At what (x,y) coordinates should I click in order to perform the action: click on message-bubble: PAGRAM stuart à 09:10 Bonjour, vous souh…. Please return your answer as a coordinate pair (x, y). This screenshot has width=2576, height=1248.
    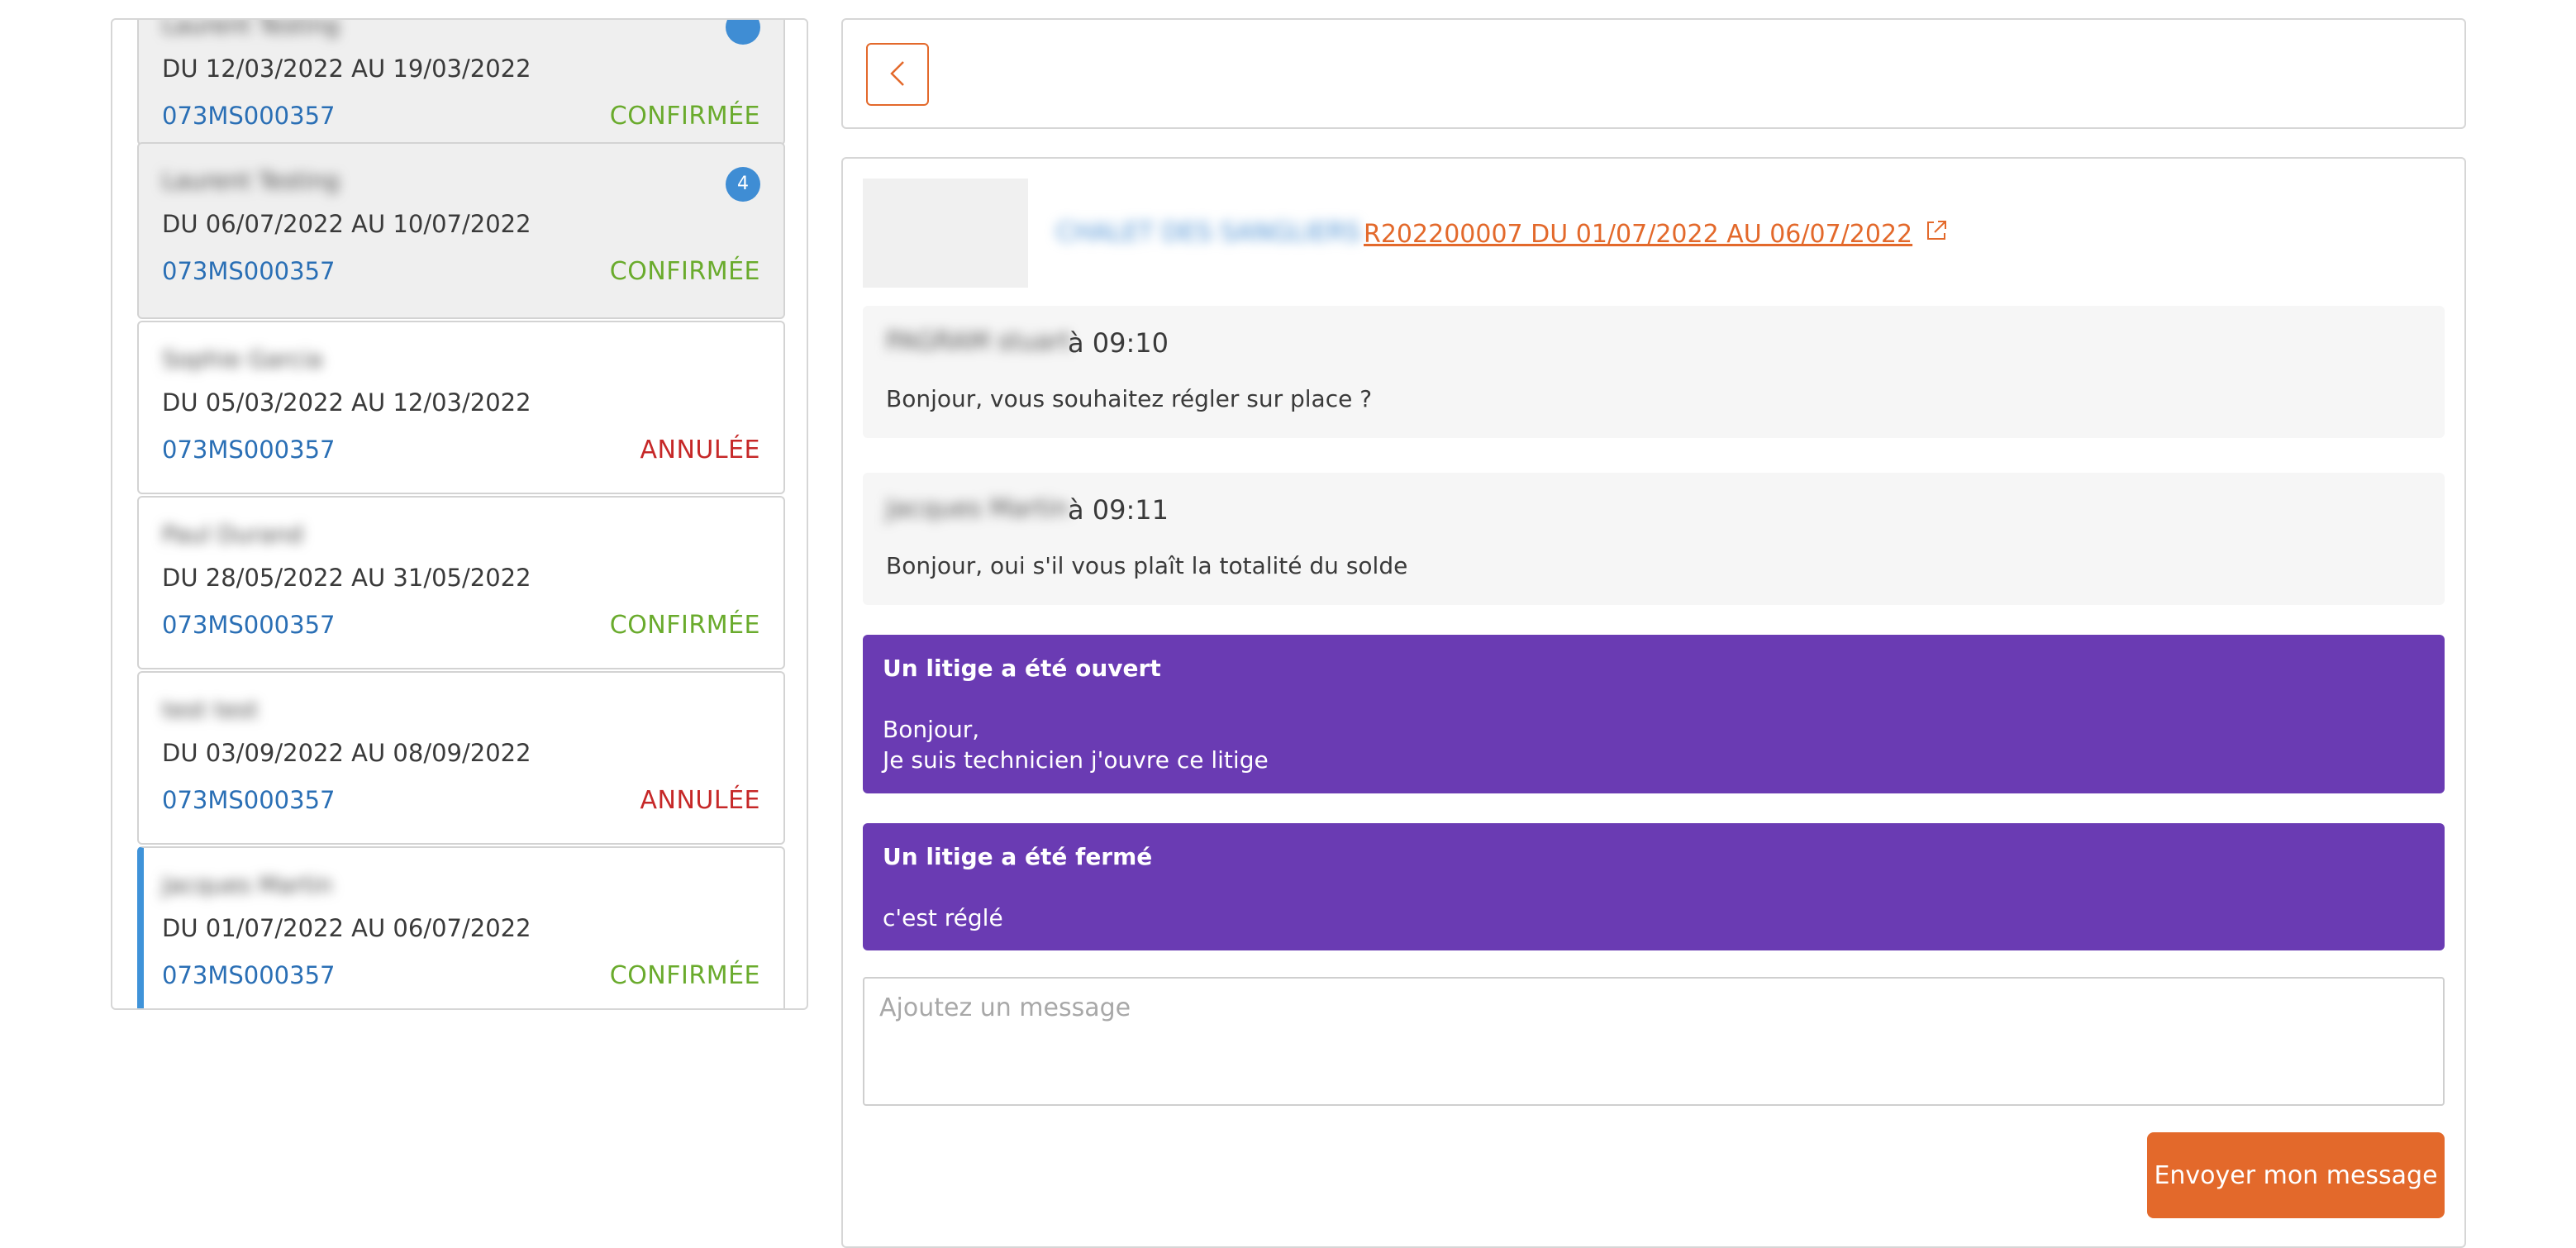
    Looking at the image, I should click on (1654, 372).